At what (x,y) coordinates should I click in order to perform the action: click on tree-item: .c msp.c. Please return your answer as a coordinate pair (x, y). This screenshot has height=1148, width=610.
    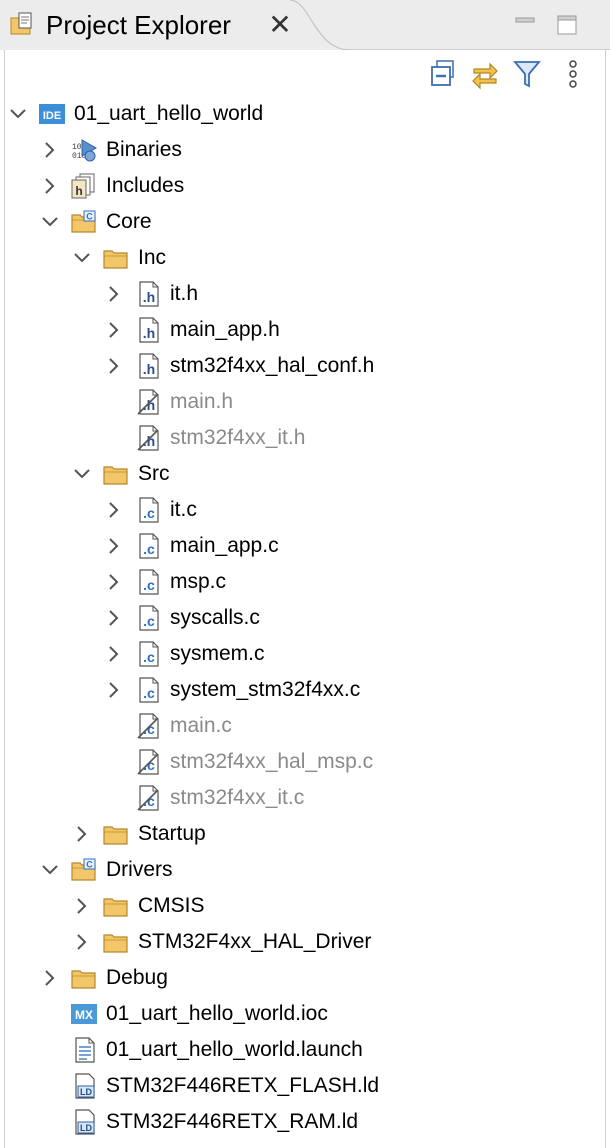
    Looking at the image, I should click on (305, 582).